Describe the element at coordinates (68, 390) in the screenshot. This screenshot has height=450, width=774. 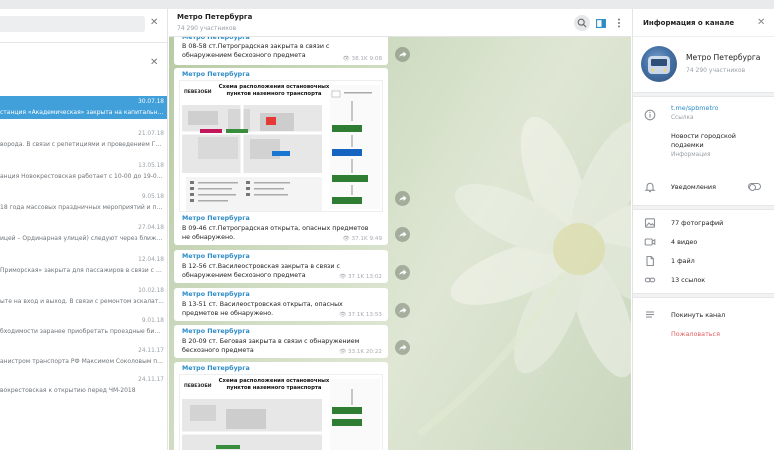
I see `list-item-text: вокрестовская к открытию перед ЧМ-2018` at that location.